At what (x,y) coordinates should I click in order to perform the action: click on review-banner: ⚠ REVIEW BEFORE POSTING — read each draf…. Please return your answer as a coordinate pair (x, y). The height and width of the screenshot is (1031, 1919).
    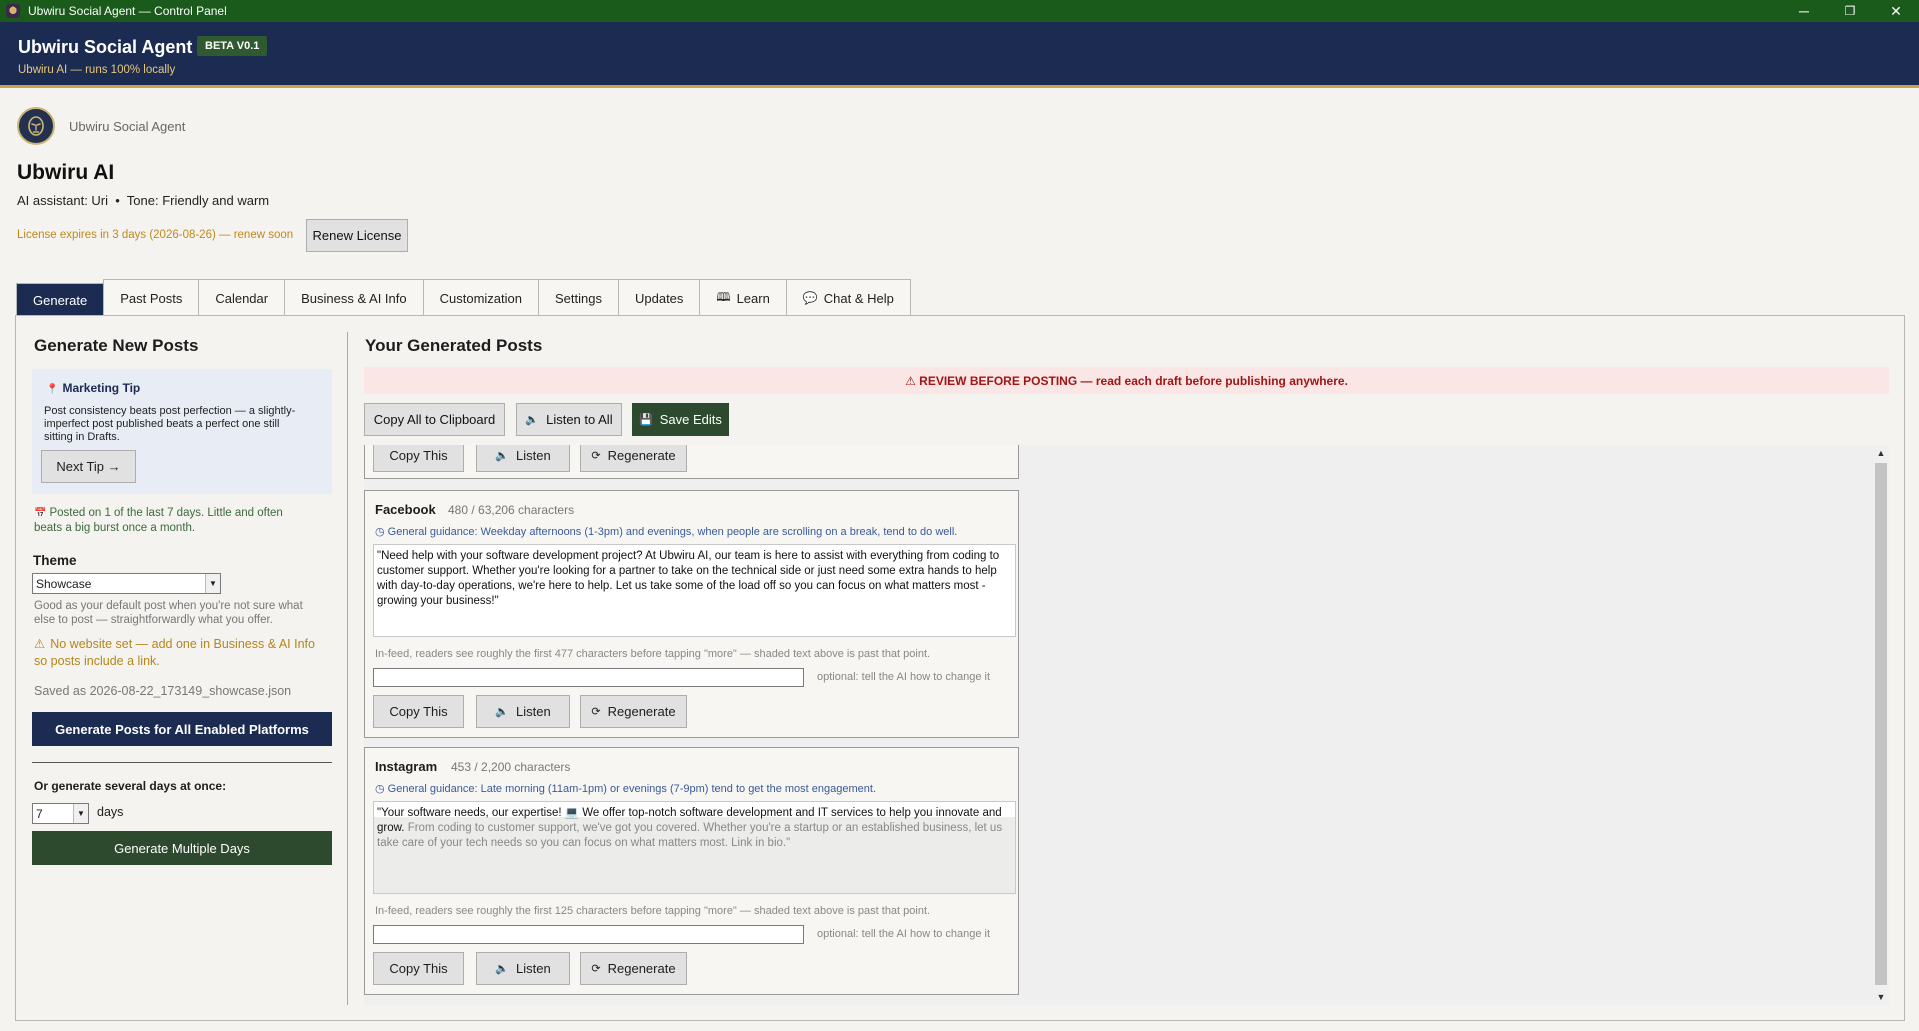
    Looking at the image, I should click on (1126, 380).